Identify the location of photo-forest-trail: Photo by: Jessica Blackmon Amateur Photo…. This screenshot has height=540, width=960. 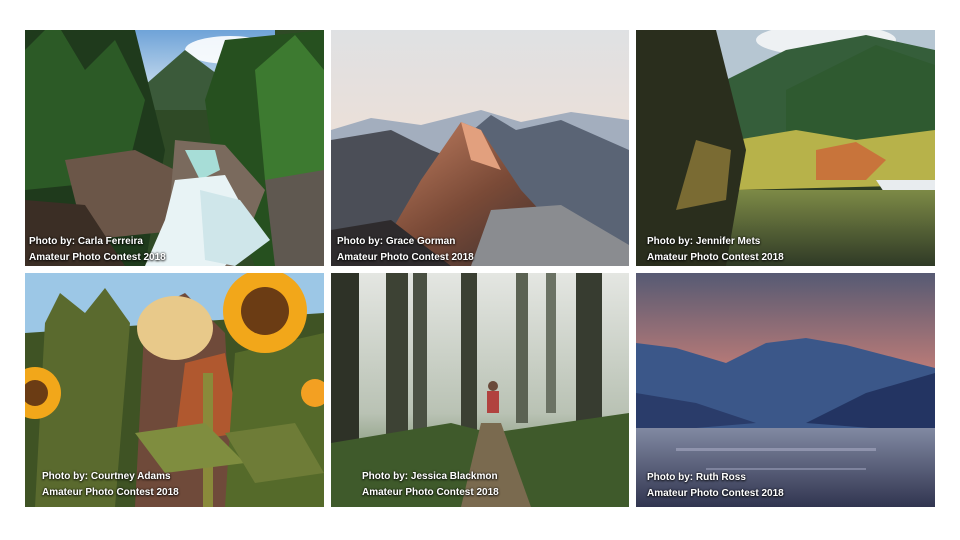
(480, 390).